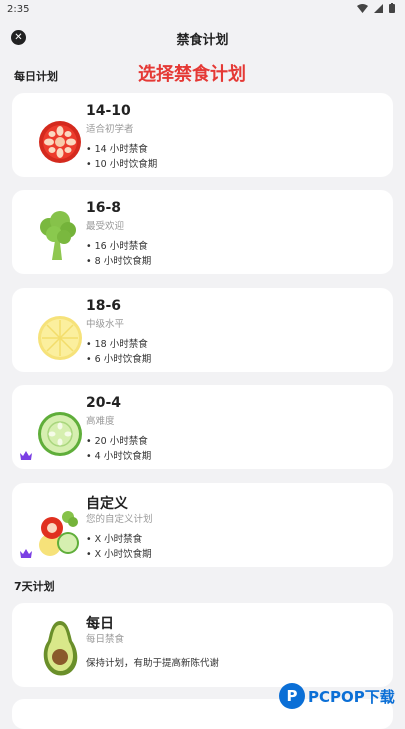 Image resolution: width=405 pixels, height=729 pixels. I want to click on plan-name: 14-10, so click(108, 111).